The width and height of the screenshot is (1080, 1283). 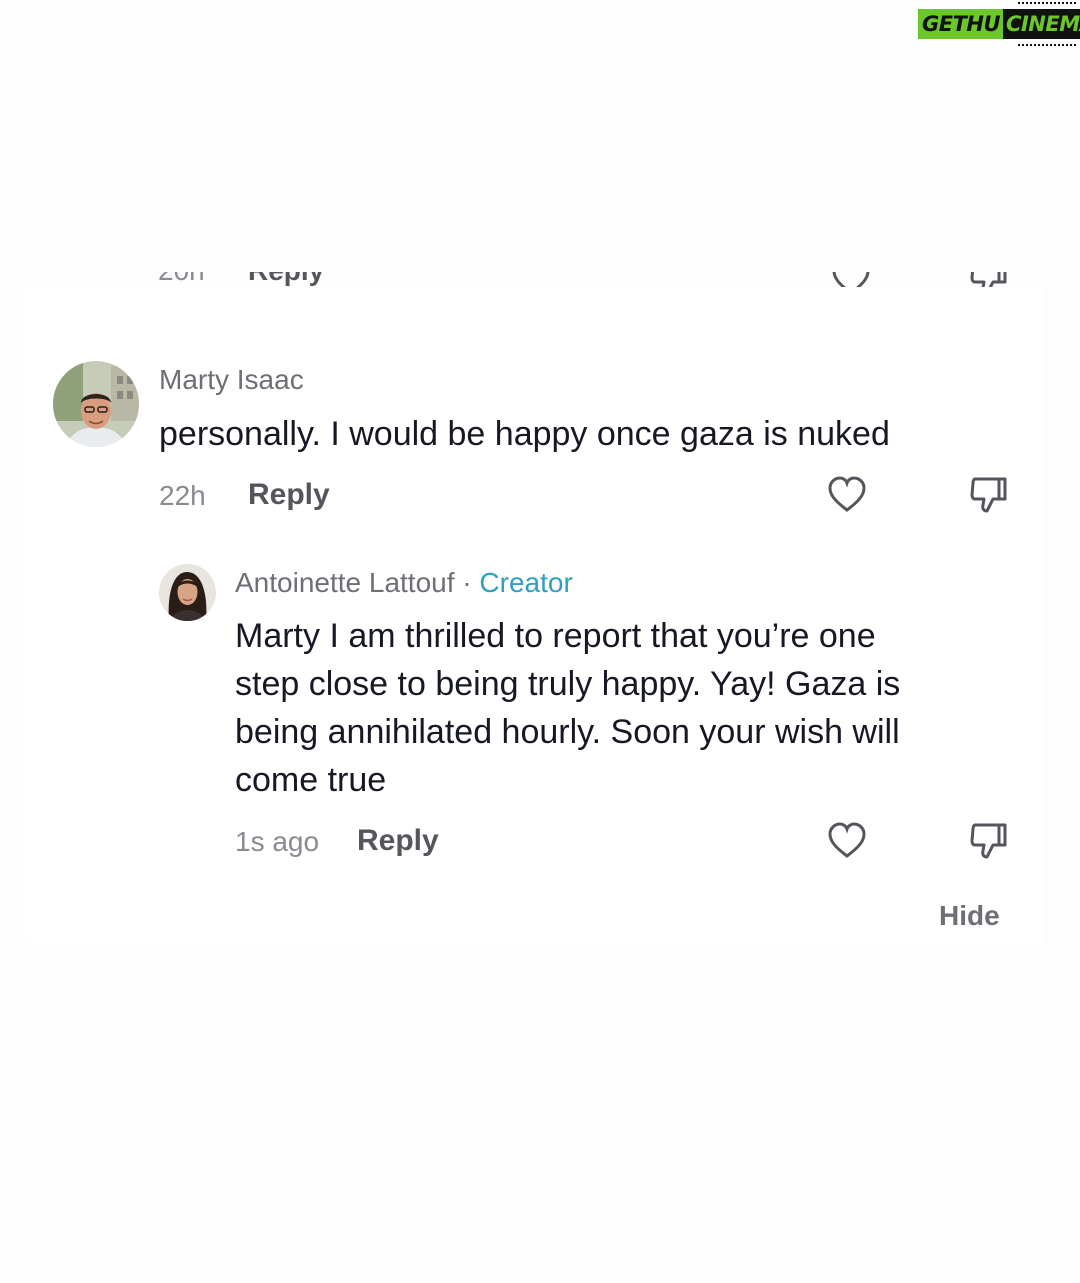 I want to click on reply-author-line: Antoinette Lattouf · Creator, so click(x=404, y=583).